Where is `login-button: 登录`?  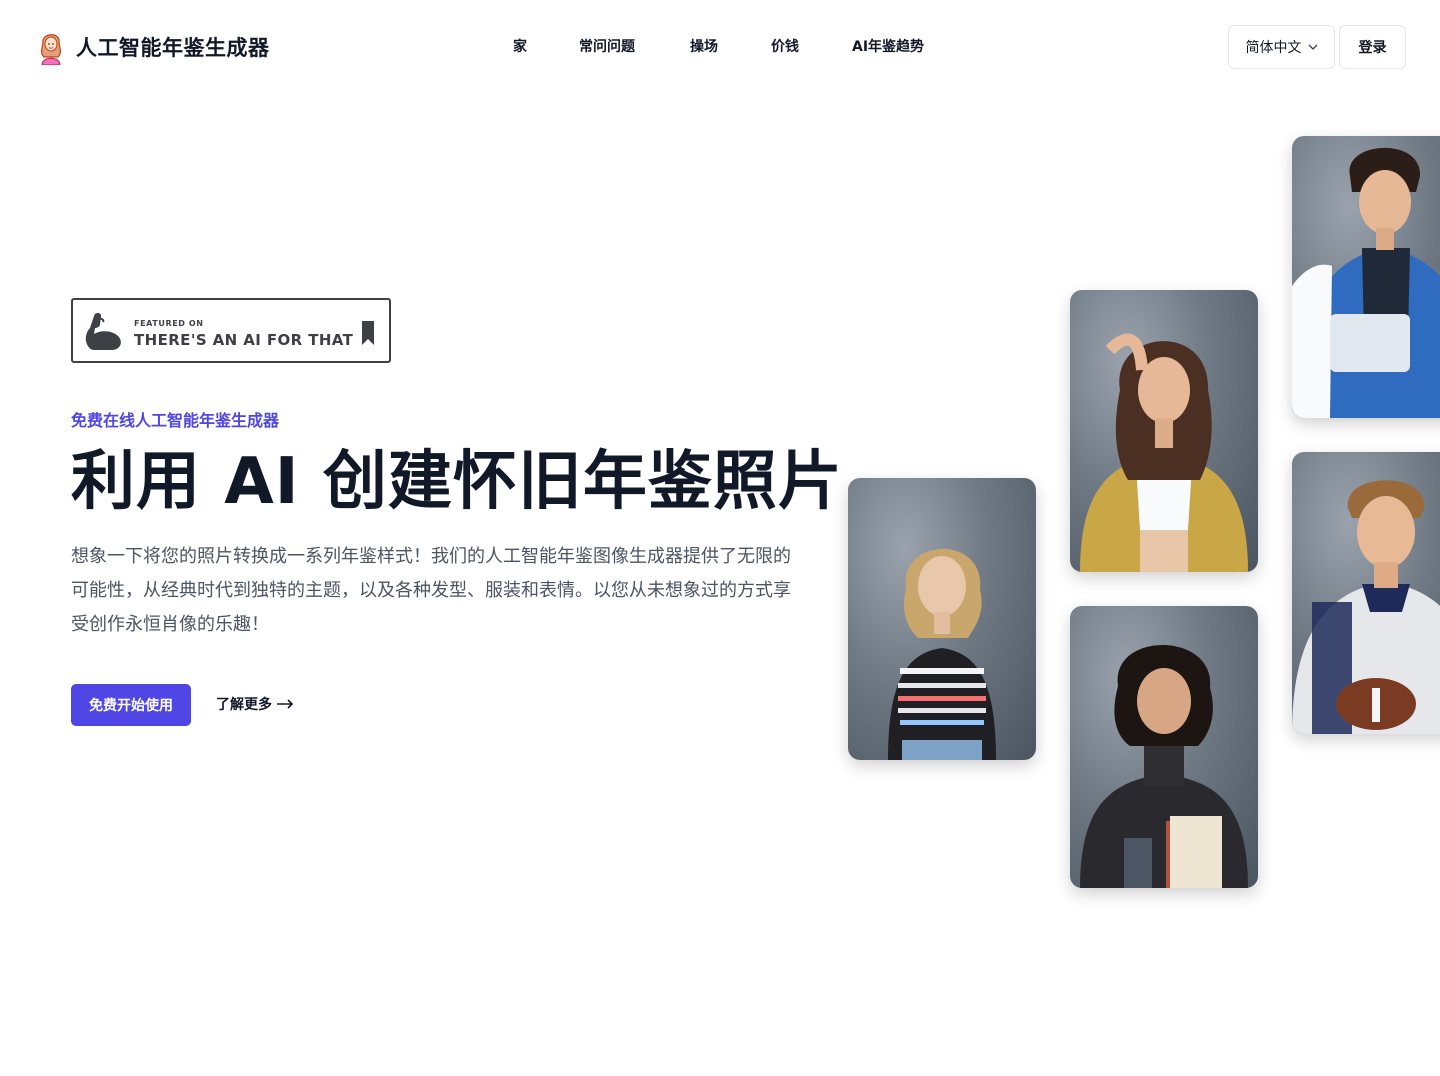 login-button: 登录 is located at coordinates (1372, 47).